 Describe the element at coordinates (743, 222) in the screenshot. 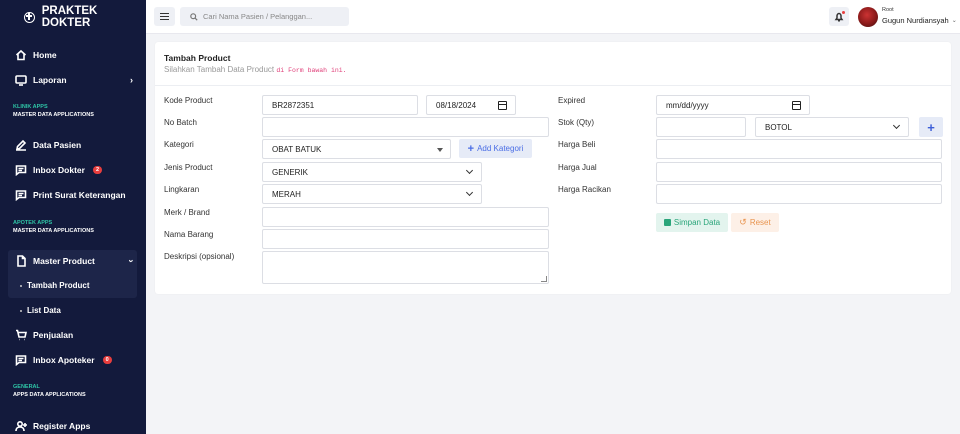

I see `undo-icon: ↺` at that location.